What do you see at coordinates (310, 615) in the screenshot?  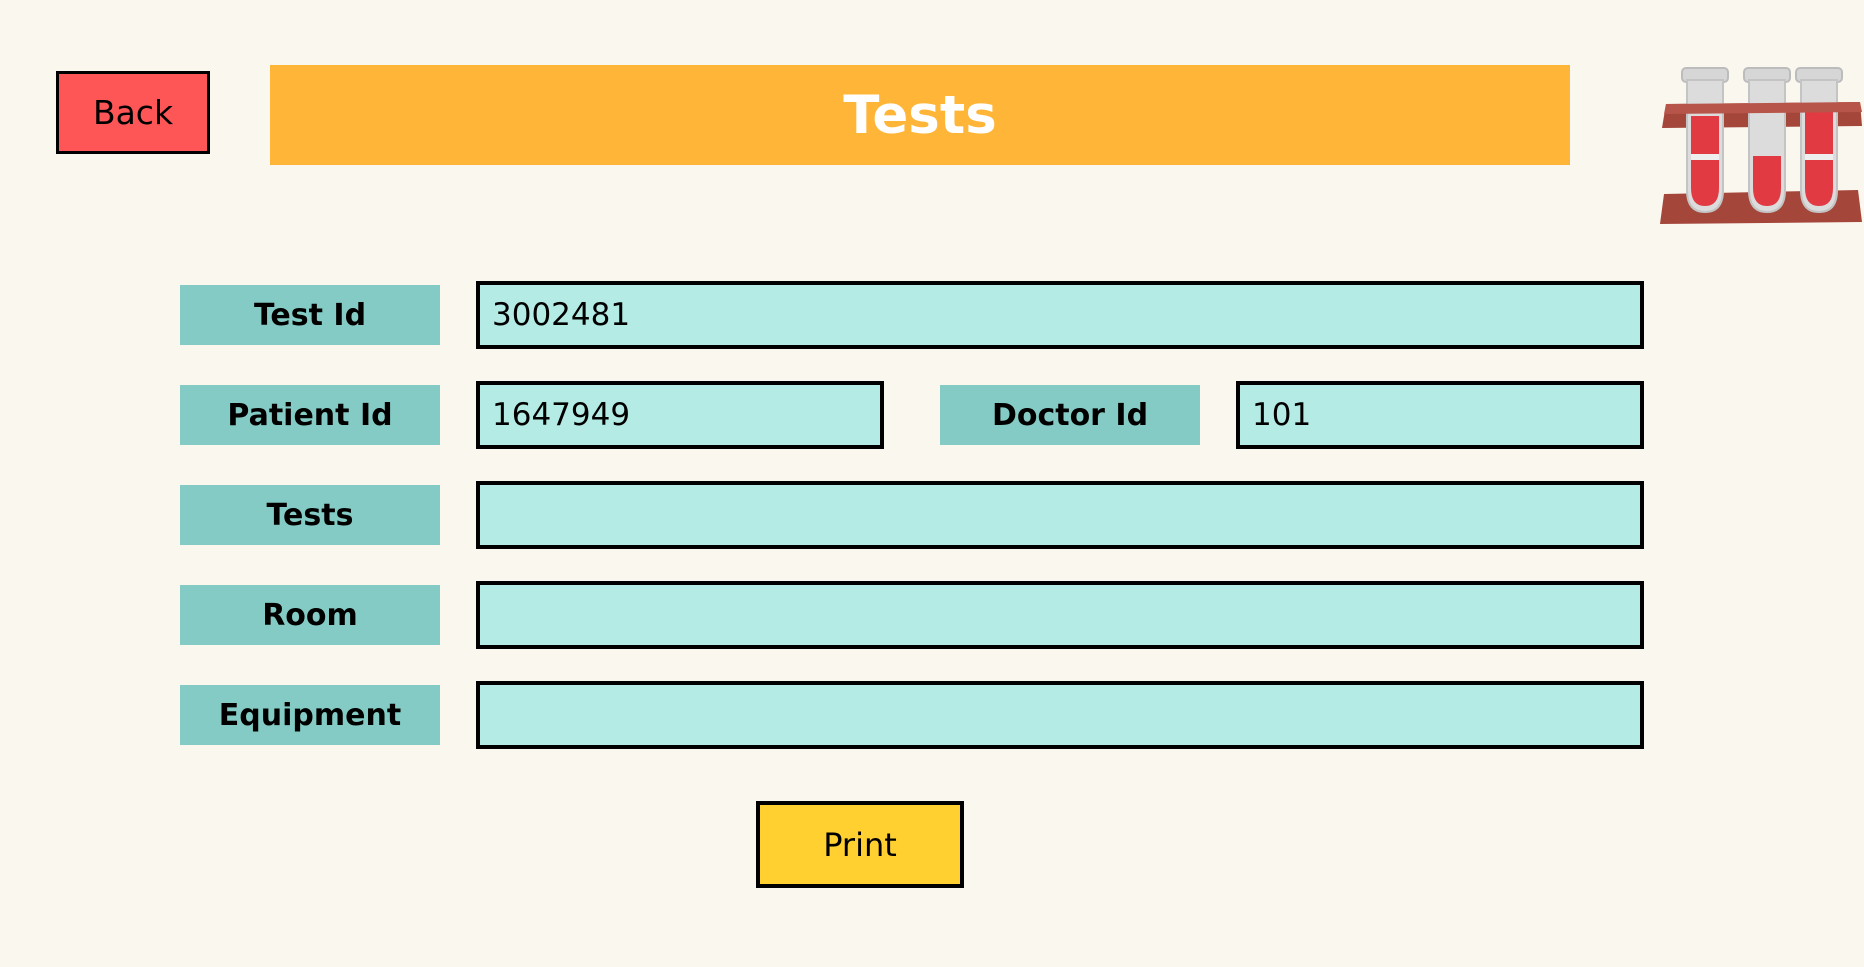 I see `room-label: Room` at bounding box center [310, 615].